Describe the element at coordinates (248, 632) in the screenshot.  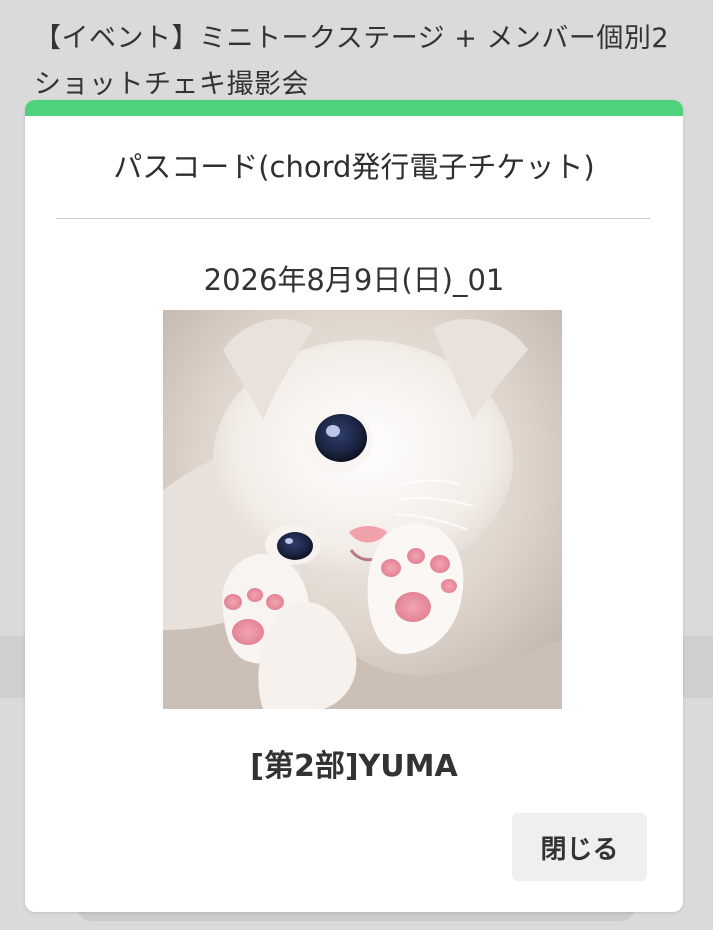
I see `left-paw-pad-main` at that location.